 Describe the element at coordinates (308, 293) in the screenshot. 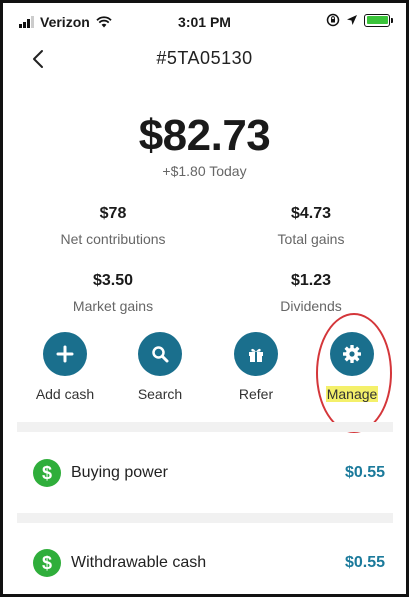

I see `stat-dividends: $1.23 Dividends` at that location.